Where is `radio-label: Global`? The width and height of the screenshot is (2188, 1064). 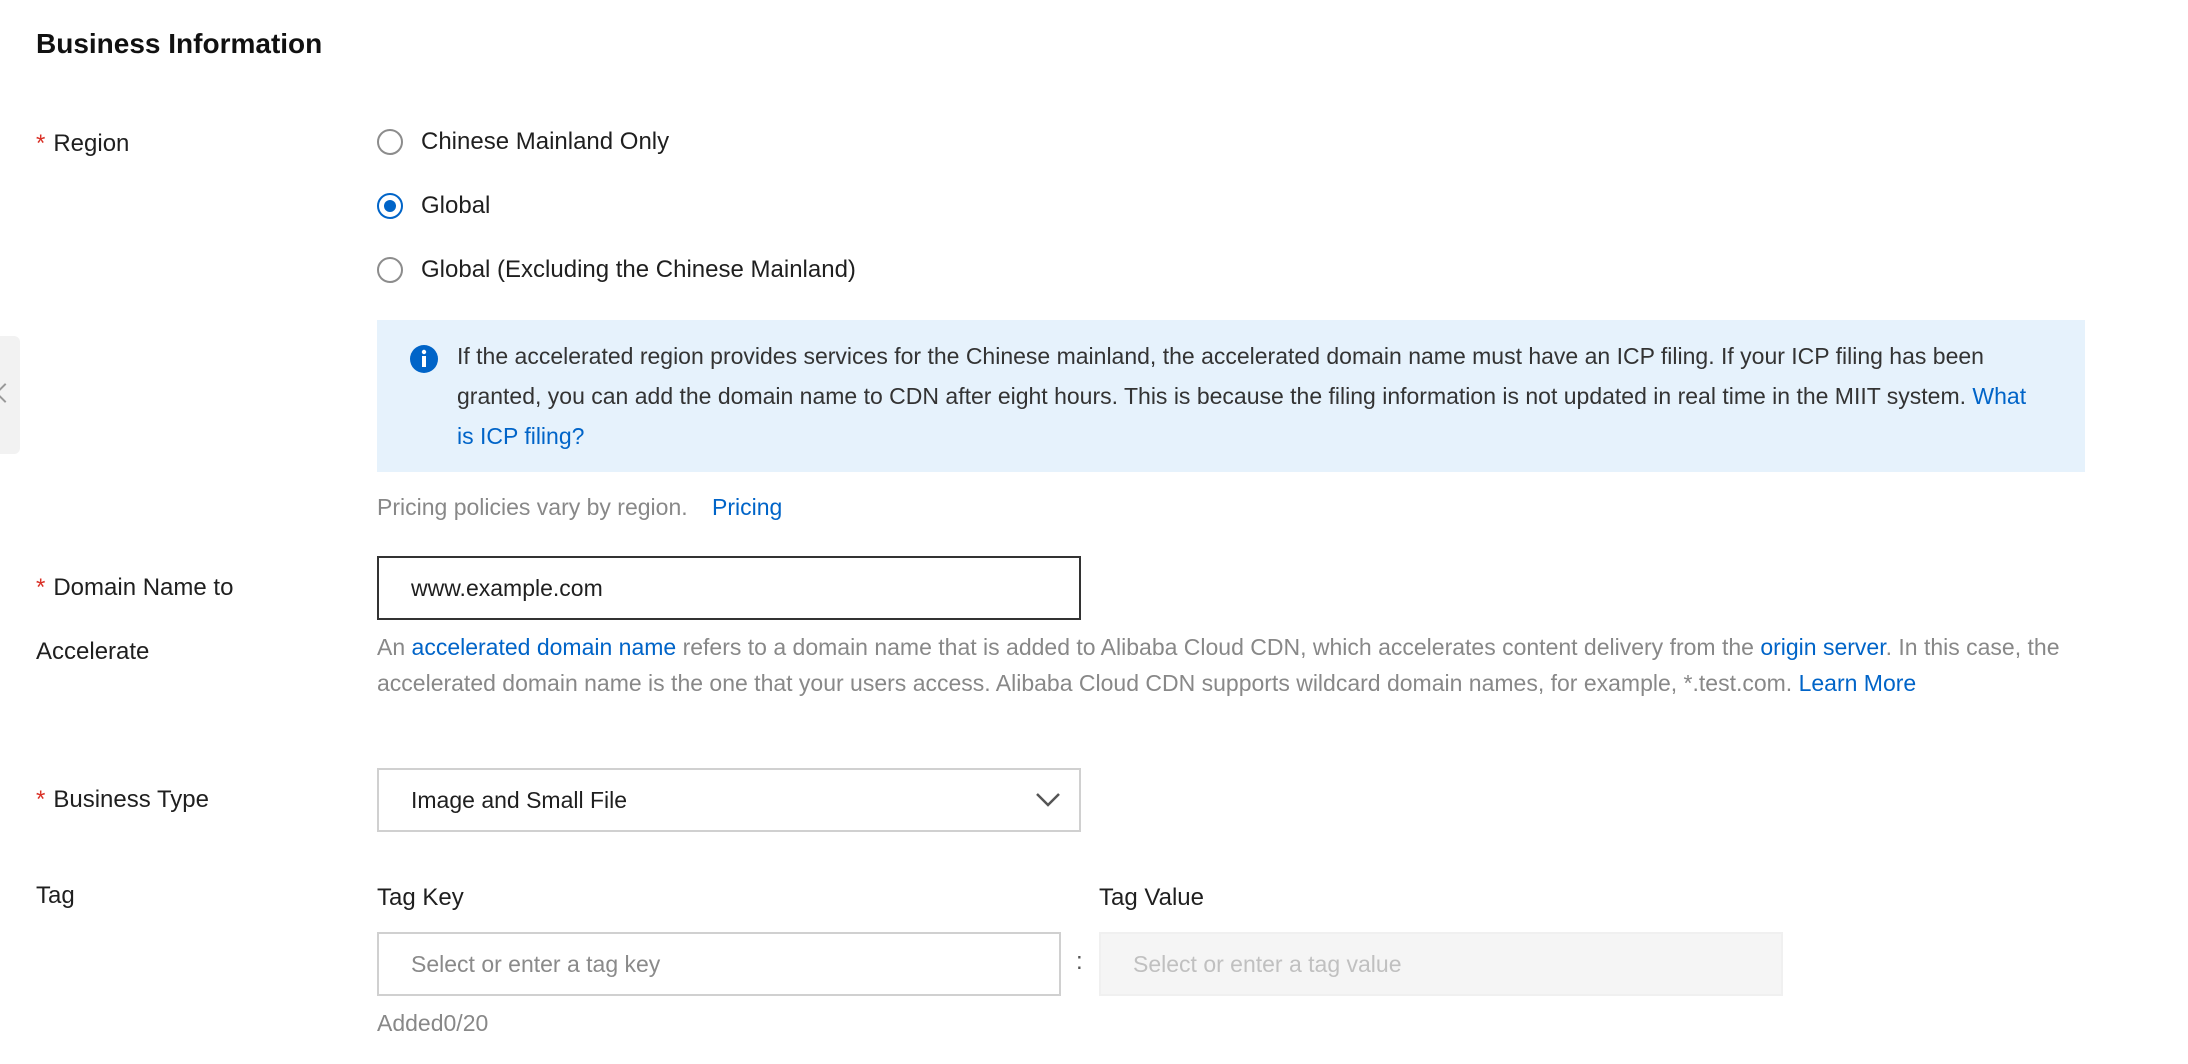 radio-label: Global is located at coordinates (456, 205).